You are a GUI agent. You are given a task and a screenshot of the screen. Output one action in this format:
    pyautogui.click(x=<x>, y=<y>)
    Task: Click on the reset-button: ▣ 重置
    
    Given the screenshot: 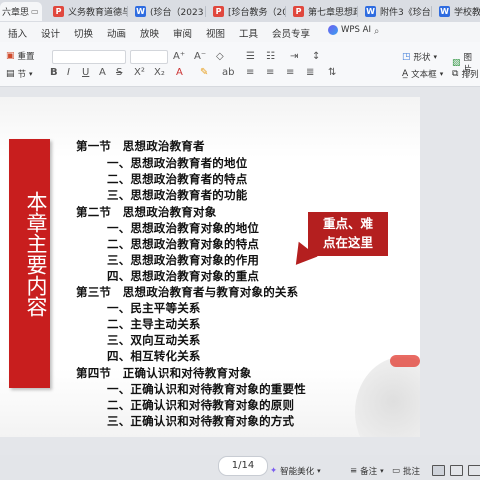 What is the action you would take?
    pyautogui.click(x=20, y=56)
    